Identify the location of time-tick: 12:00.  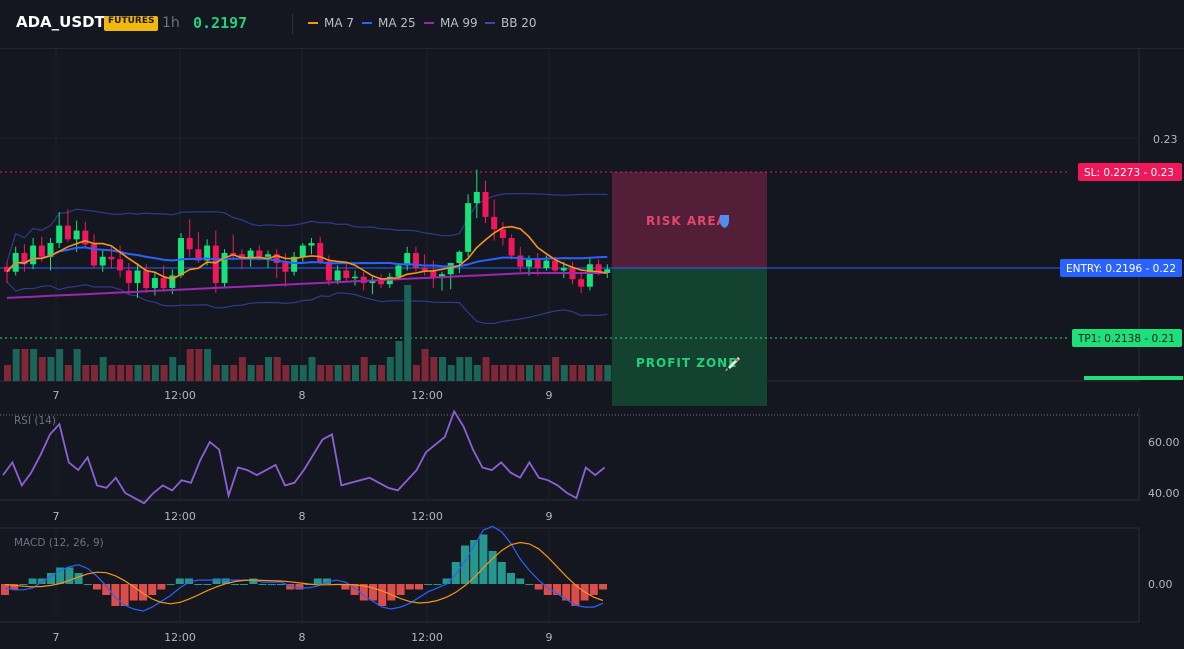
(180, 516).